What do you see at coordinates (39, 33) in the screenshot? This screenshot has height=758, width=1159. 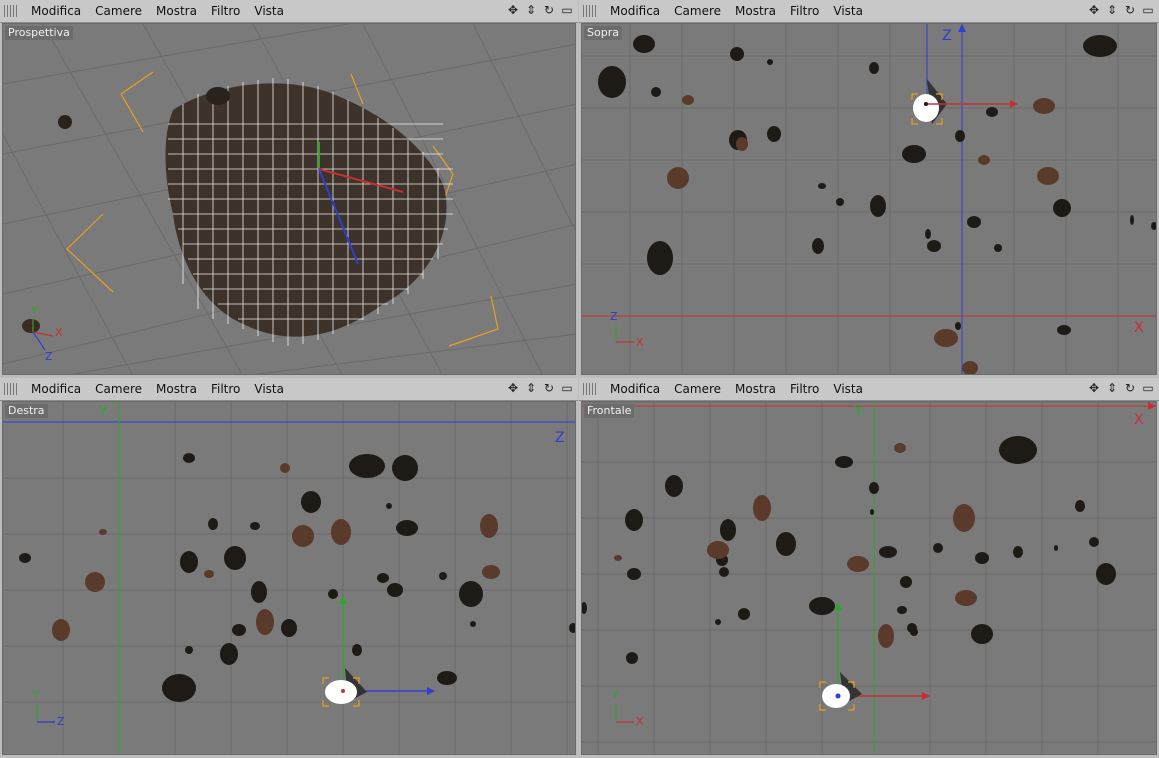 I see `viewport-label: Prospettiva` at bounding box center [39, 33].